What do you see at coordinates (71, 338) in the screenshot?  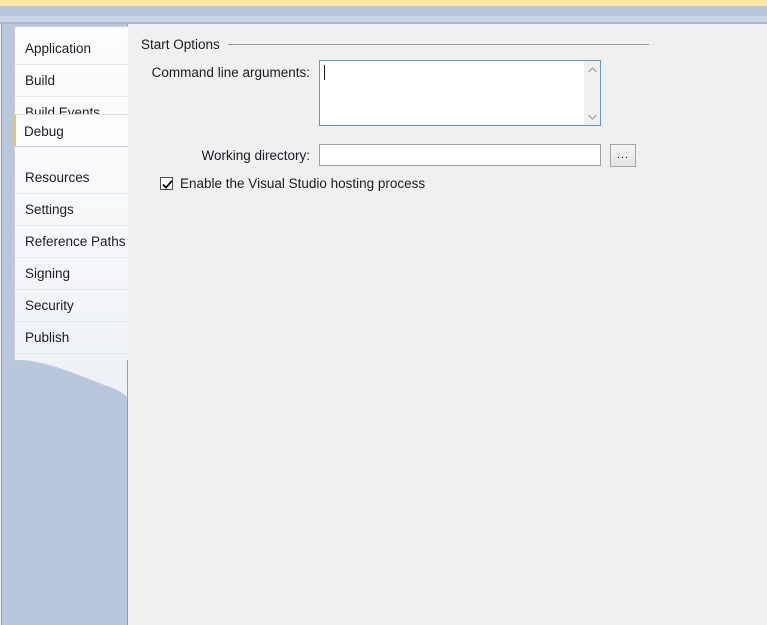 I see `sidebar-item-publish: Publish` at bounding box center [71, 338].